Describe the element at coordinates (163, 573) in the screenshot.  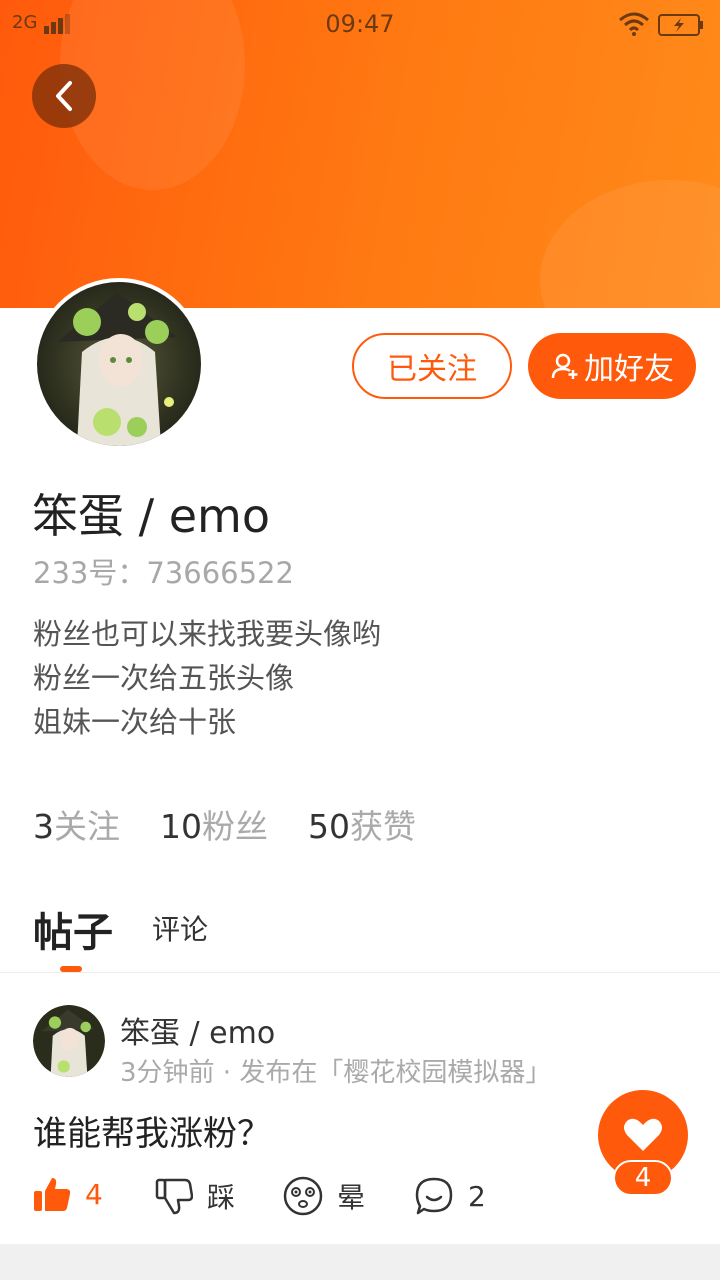
I see `profile-uid: 233号：73666522` at that location.